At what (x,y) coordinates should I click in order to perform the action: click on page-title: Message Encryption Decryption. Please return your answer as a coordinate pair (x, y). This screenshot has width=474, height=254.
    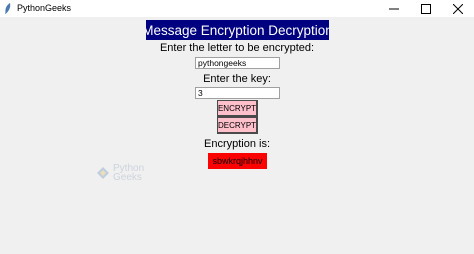
    Looking at the image, I should click on (237, 30).